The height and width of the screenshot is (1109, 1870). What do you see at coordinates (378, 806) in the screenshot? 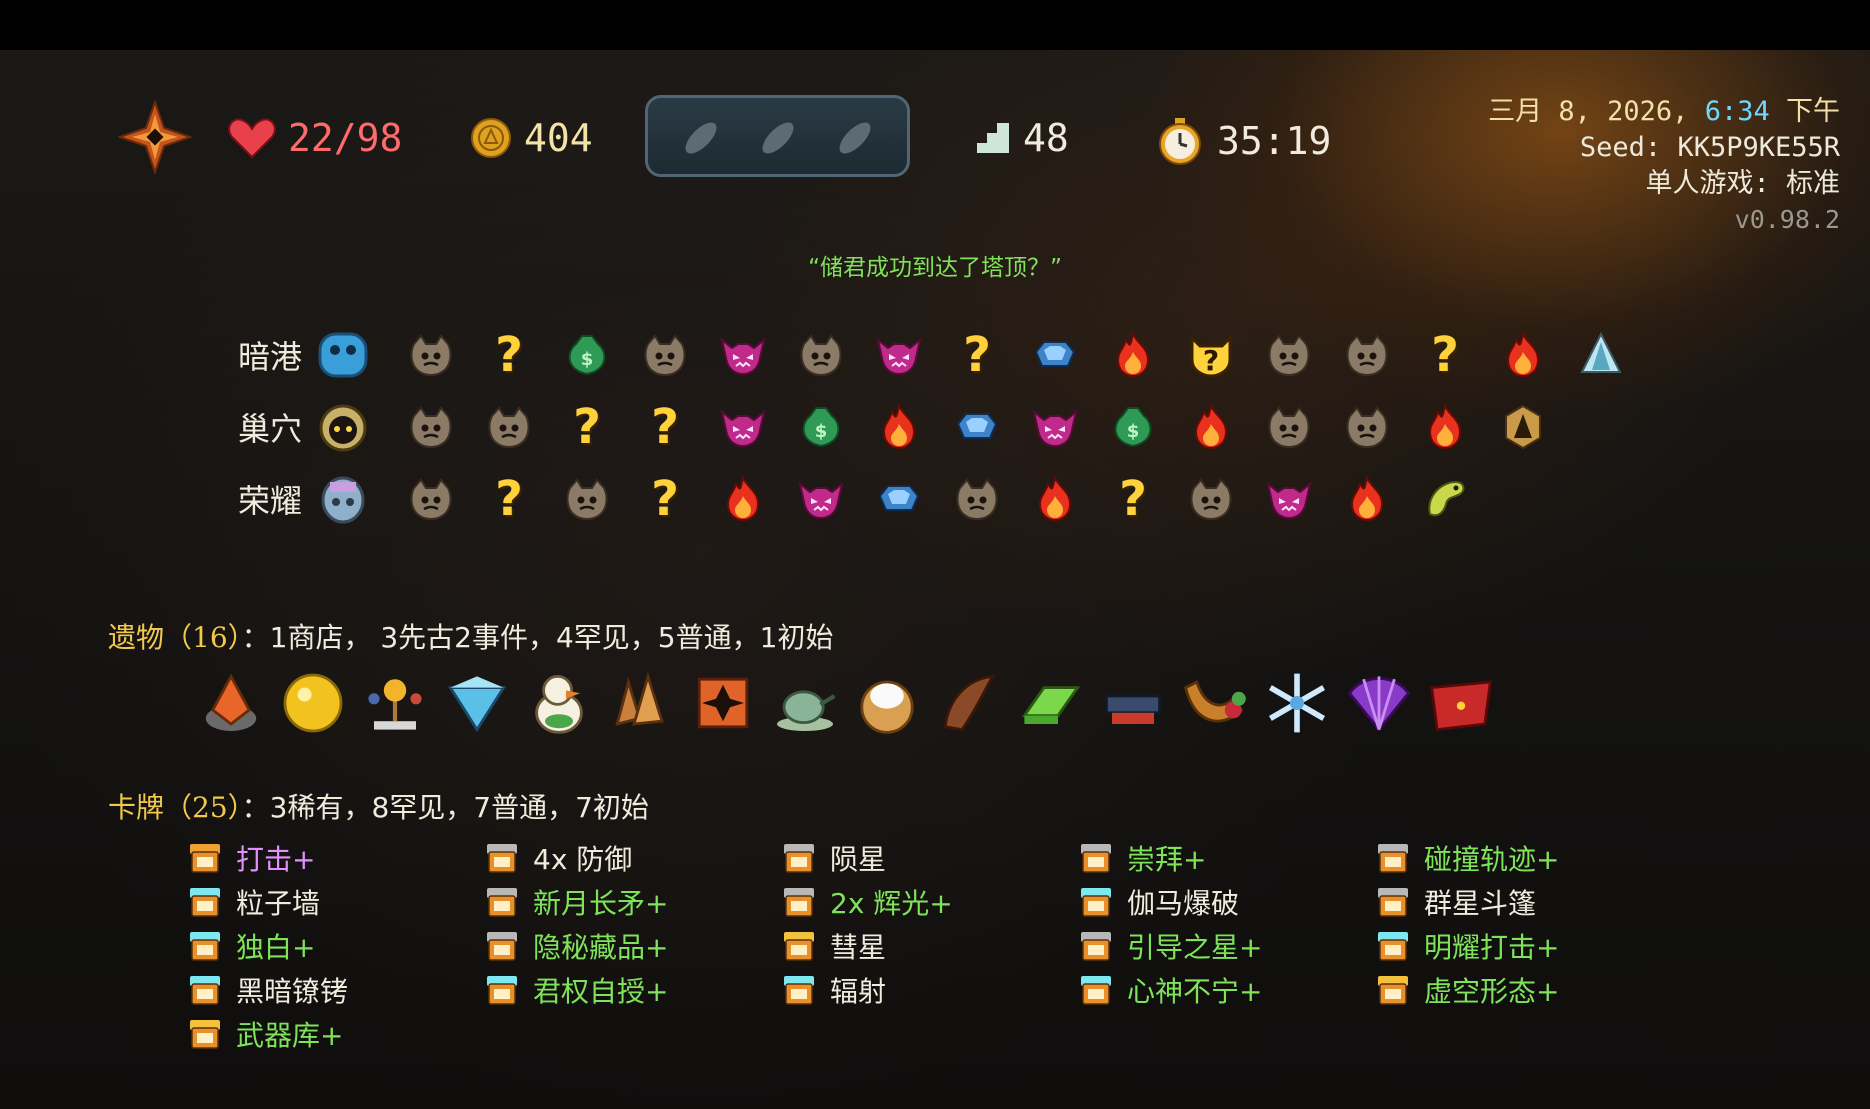
I see `cards-header: 卡牌（25）：3稀有，8罕见，7普通，7初始` at bounding box center [378, 806].